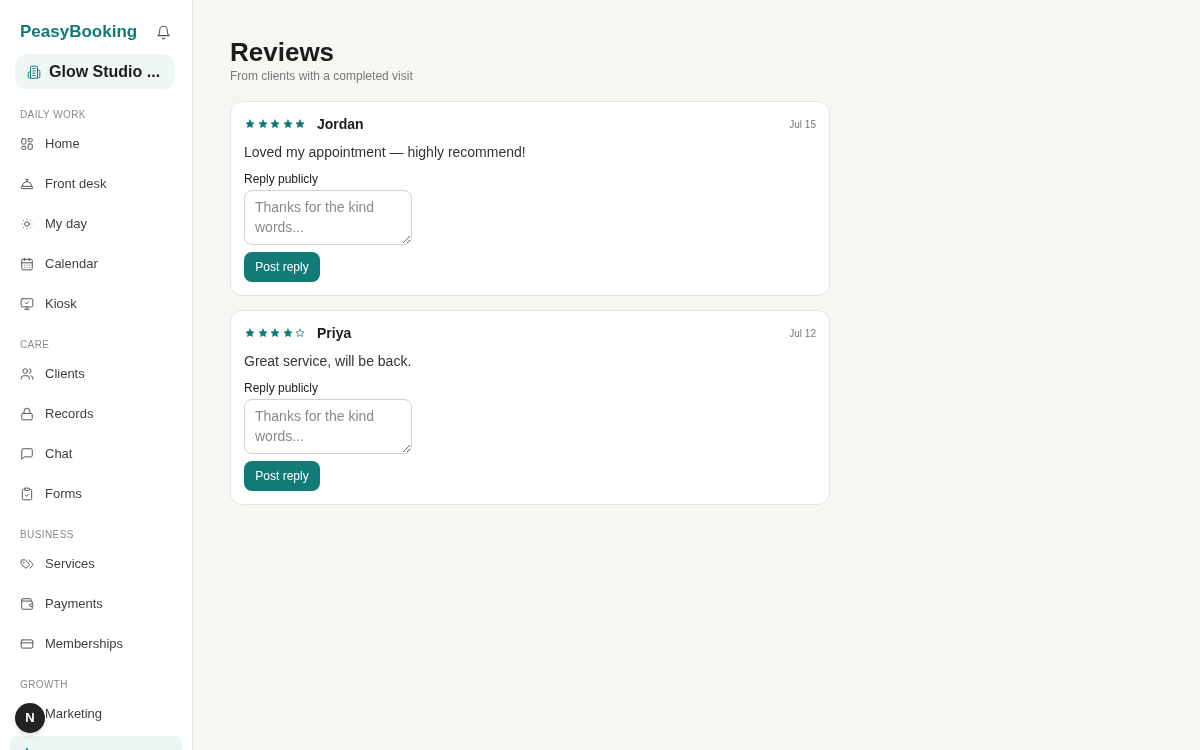 This screenshot has height=750, width=1200. Describe the element at coordinates (27, 494) in the screenshot. I see `clipboard-icon` at that location.